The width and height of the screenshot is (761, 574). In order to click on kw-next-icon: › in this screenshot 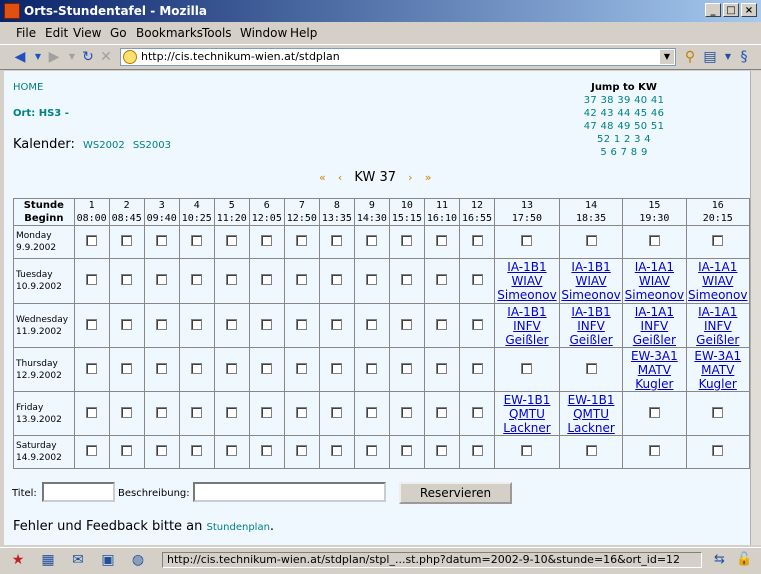, I will do `click(410, 177)`.